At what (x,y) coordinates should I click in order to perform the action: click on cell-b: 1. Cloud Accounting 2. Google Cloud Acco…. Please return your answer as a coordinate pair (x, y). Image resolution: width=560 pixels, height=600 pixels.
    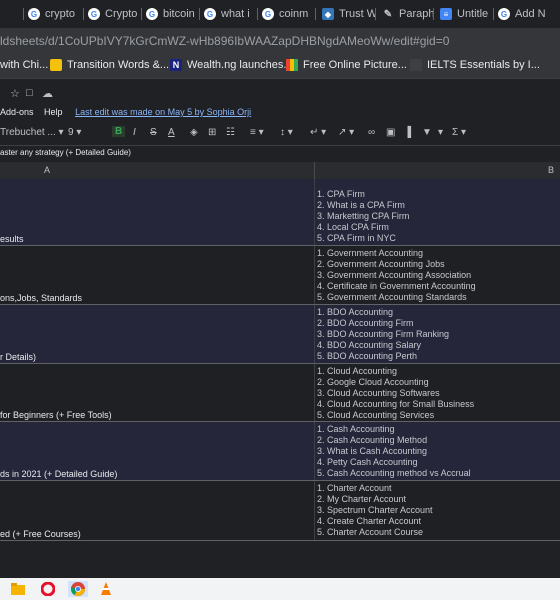
    Looking at the image, I should click on (437, 393).